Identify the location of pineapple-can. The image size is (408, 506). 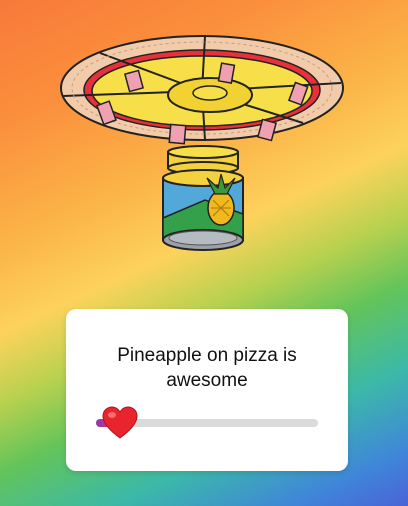
(203, 210).